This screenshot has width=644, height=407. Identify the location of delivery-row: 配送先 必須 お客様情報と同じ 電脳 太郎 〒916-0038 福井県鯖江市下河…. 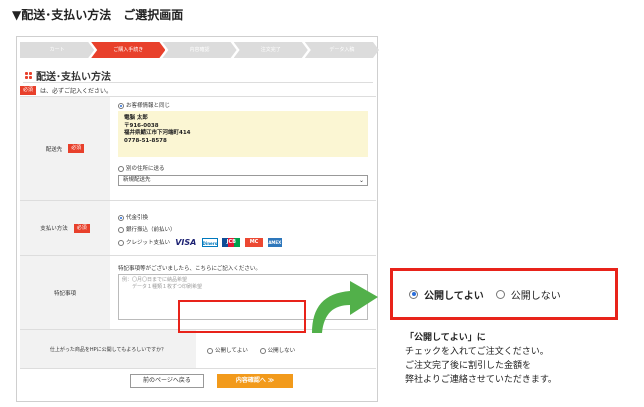
(198, 148).